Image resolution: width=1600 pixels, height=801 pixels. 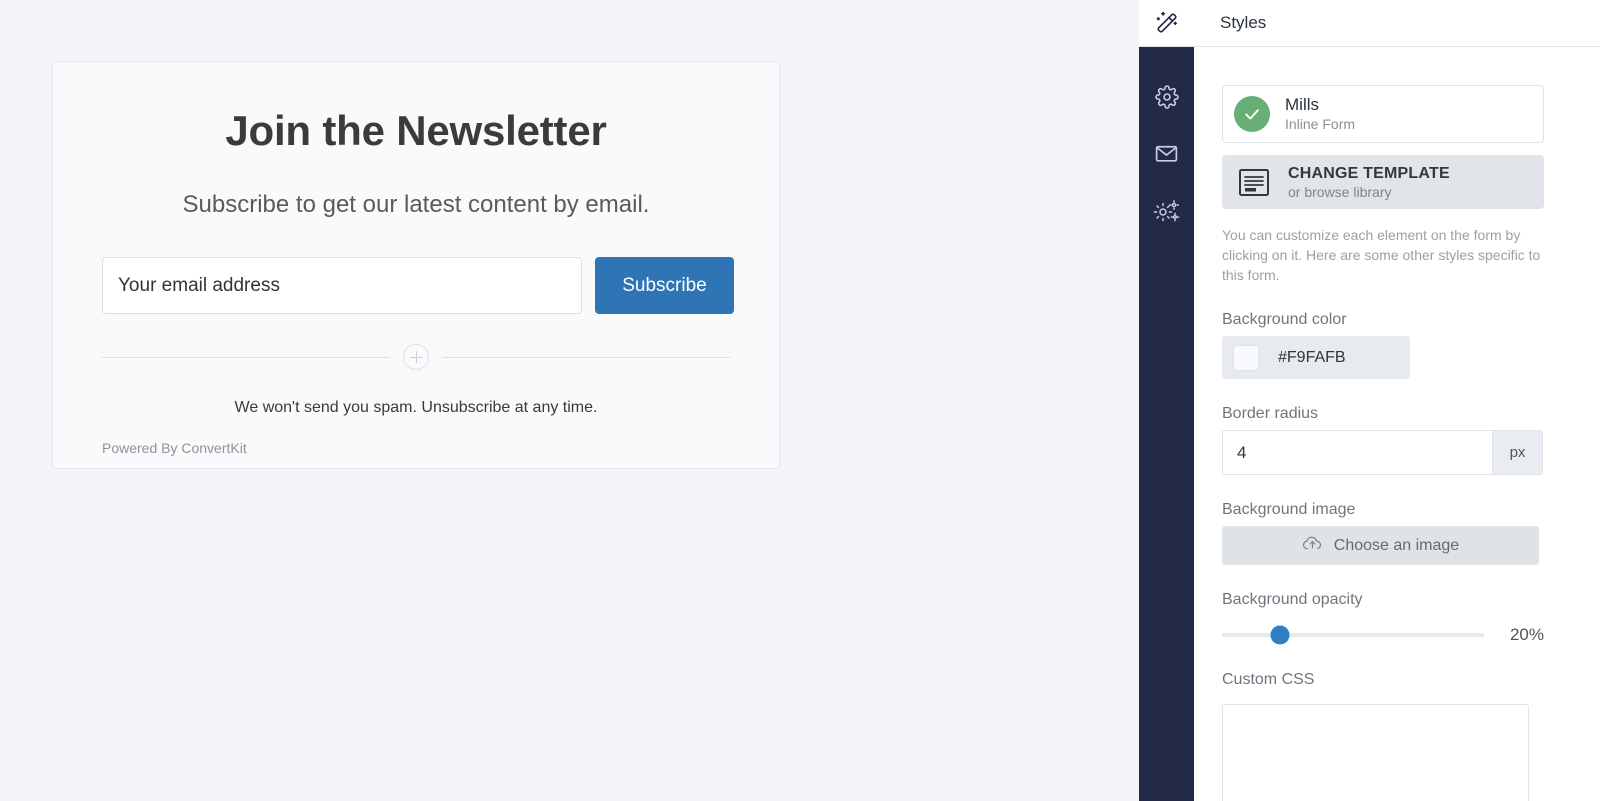 I want to click on powered-by-label: Powered By ConvertKit, so click(x=174, y=448).